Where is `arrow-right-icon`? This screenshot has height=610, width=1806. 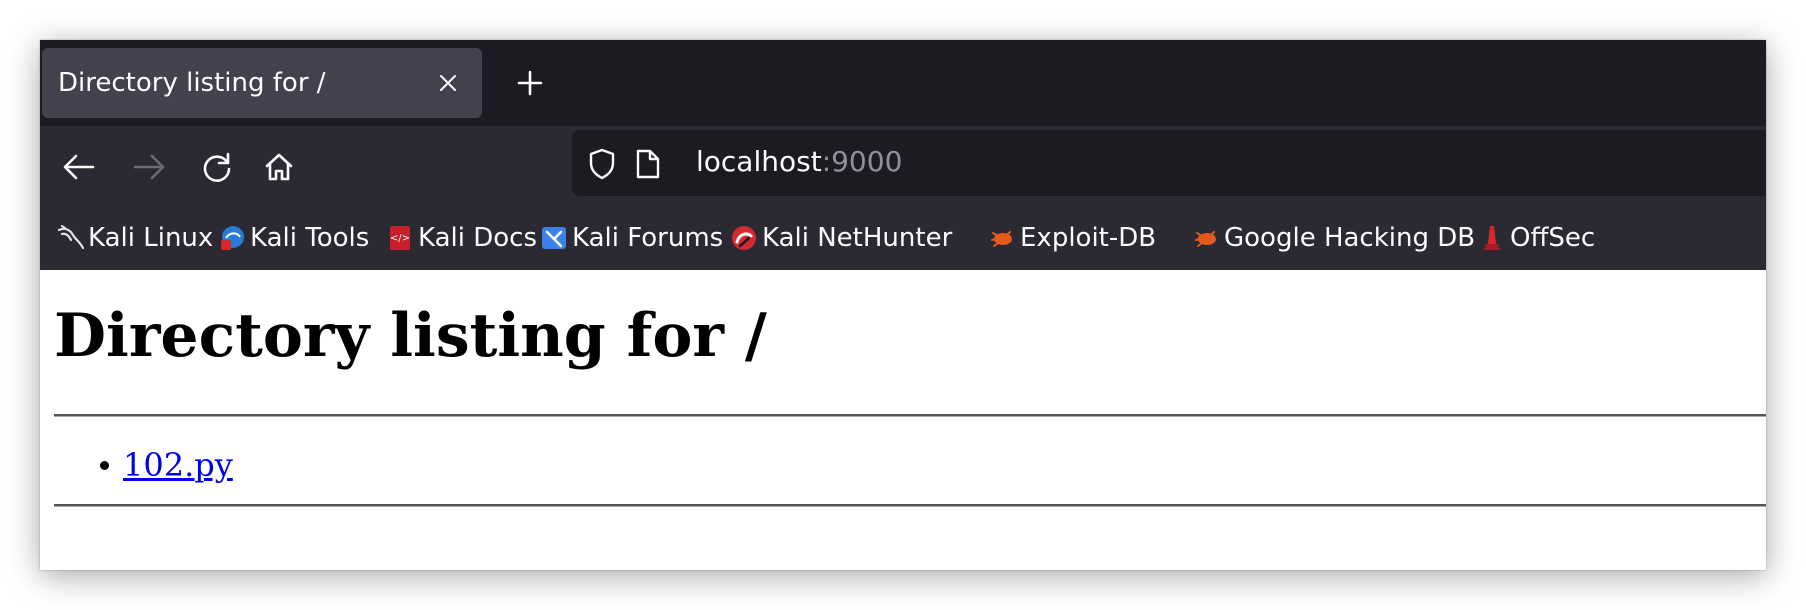
arrow-right-icon is located at coordinates (149, 167).